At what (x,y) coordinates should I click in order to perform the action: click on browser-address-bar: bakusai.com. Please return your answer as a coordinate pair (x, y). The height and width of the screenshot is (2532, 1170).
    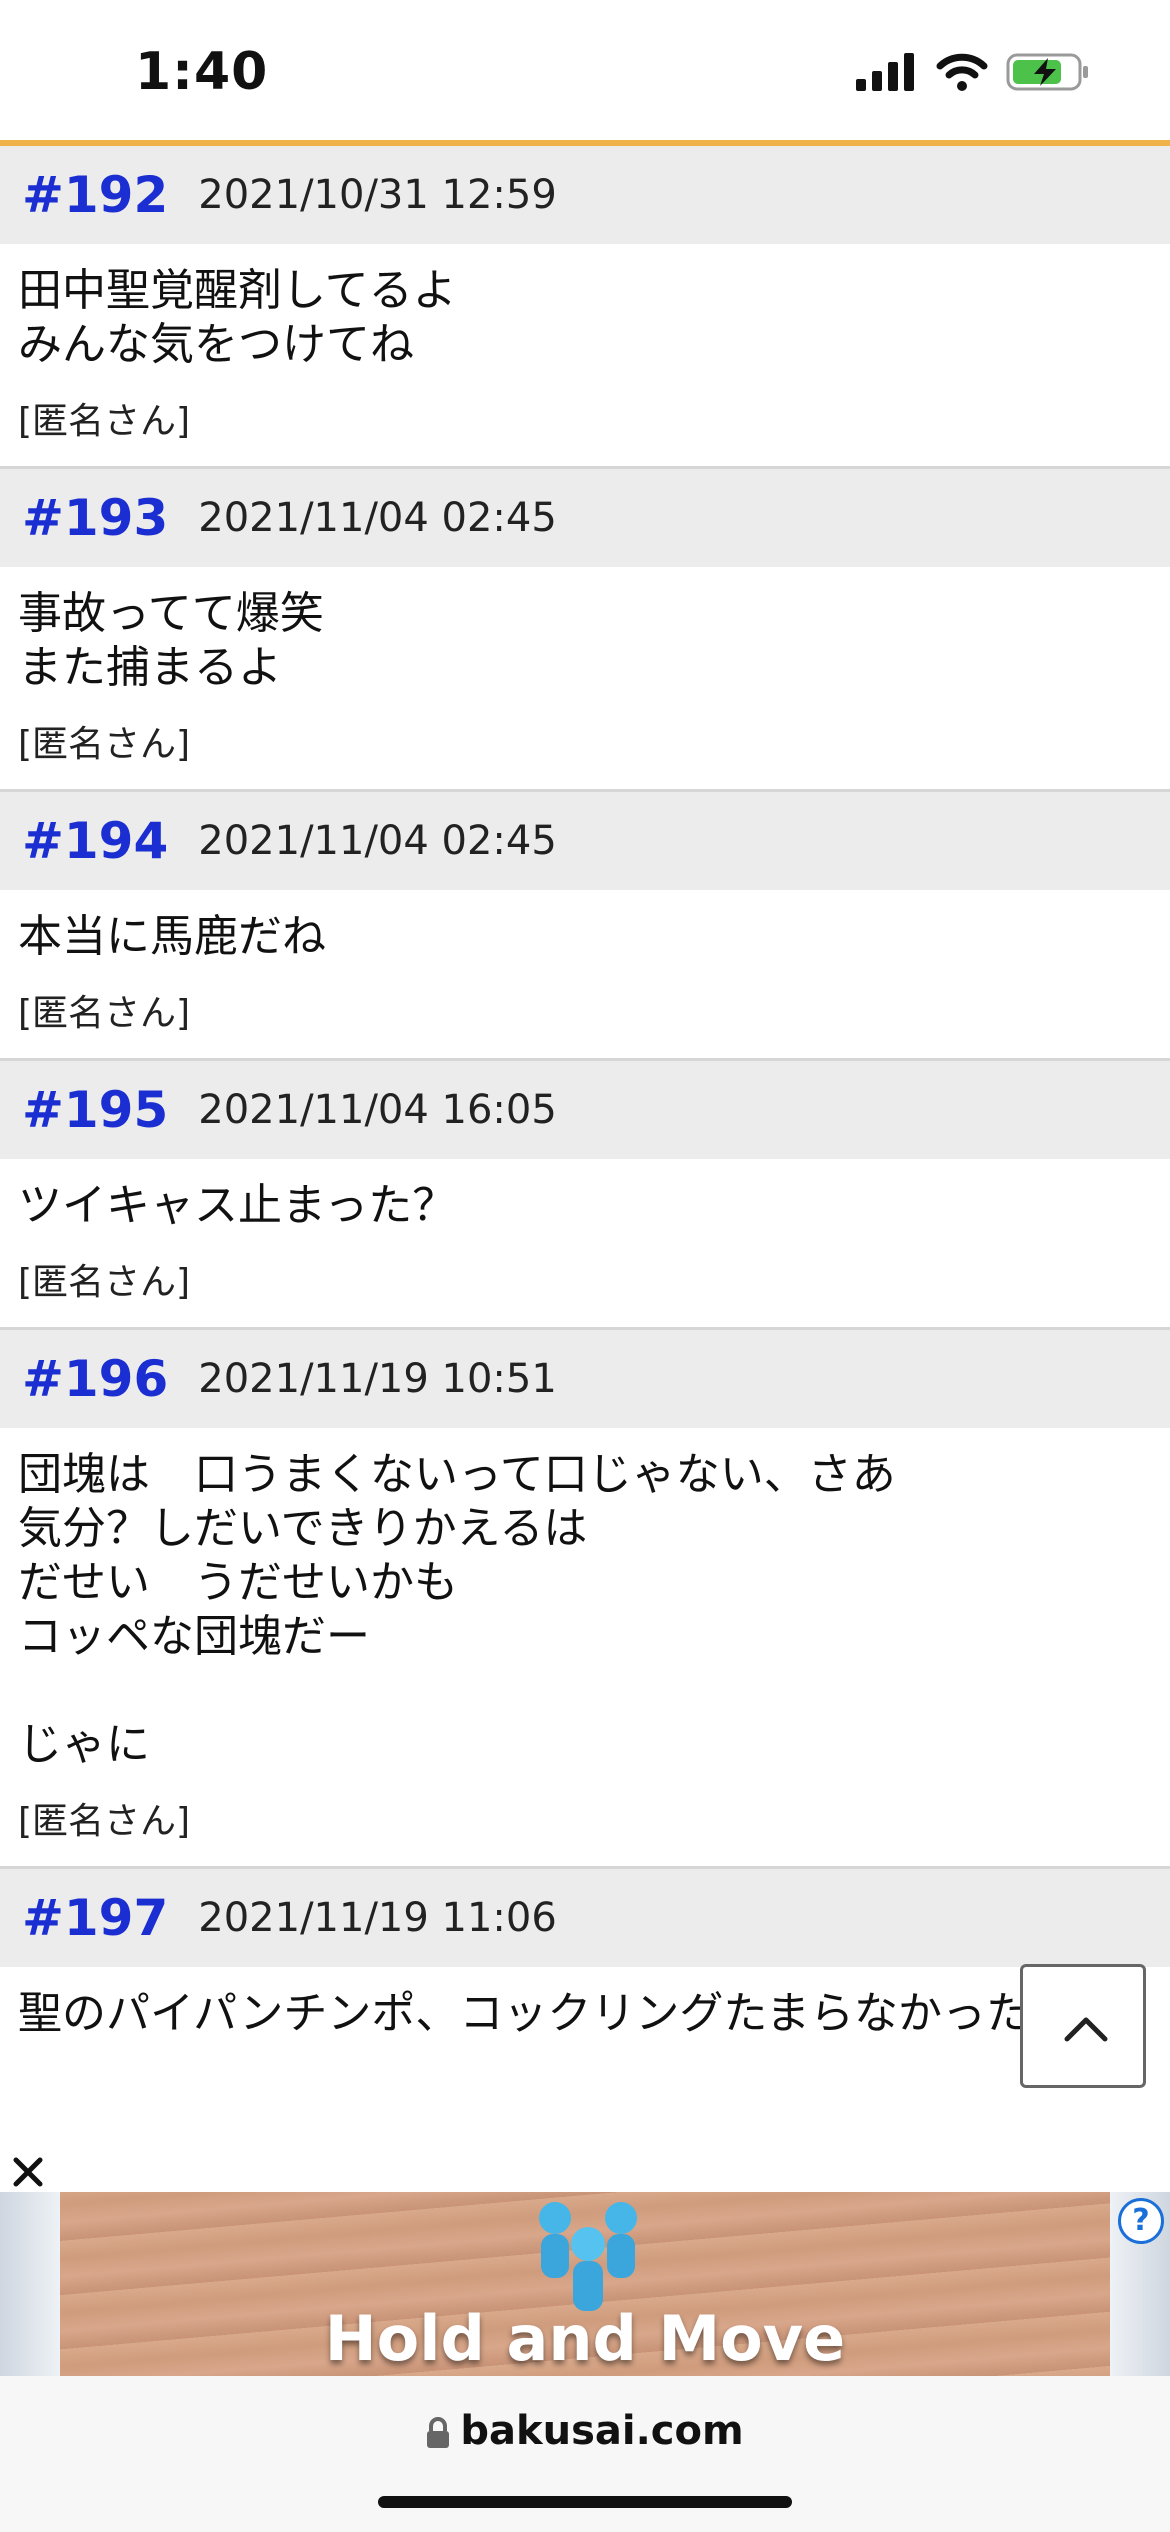
    Looking at the image, I should click on (585, 2454).